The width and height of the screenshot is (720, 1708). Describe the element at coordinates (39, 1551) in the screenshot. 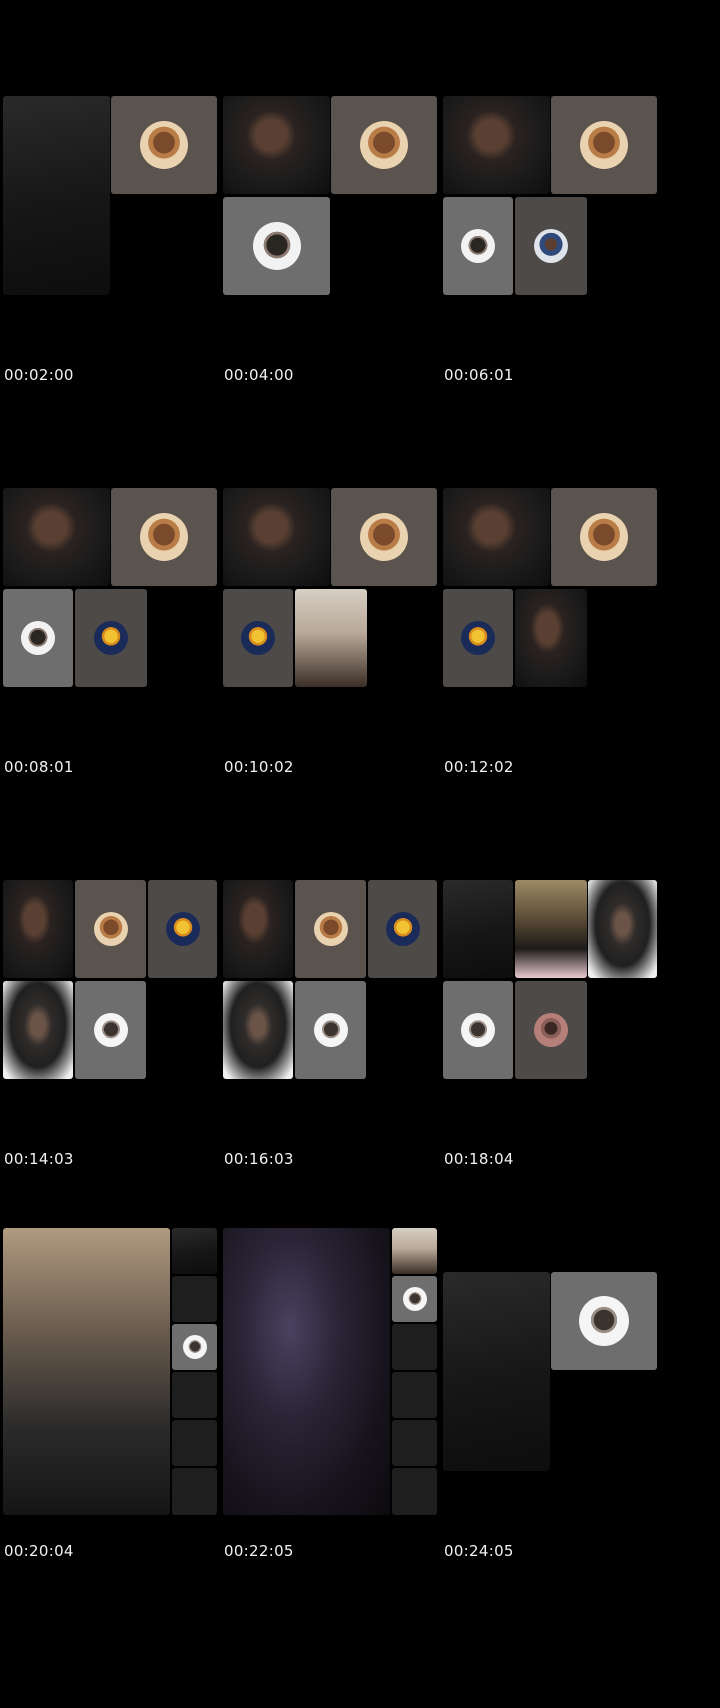

I see `timestamp-label: 00:20:04` at that location.